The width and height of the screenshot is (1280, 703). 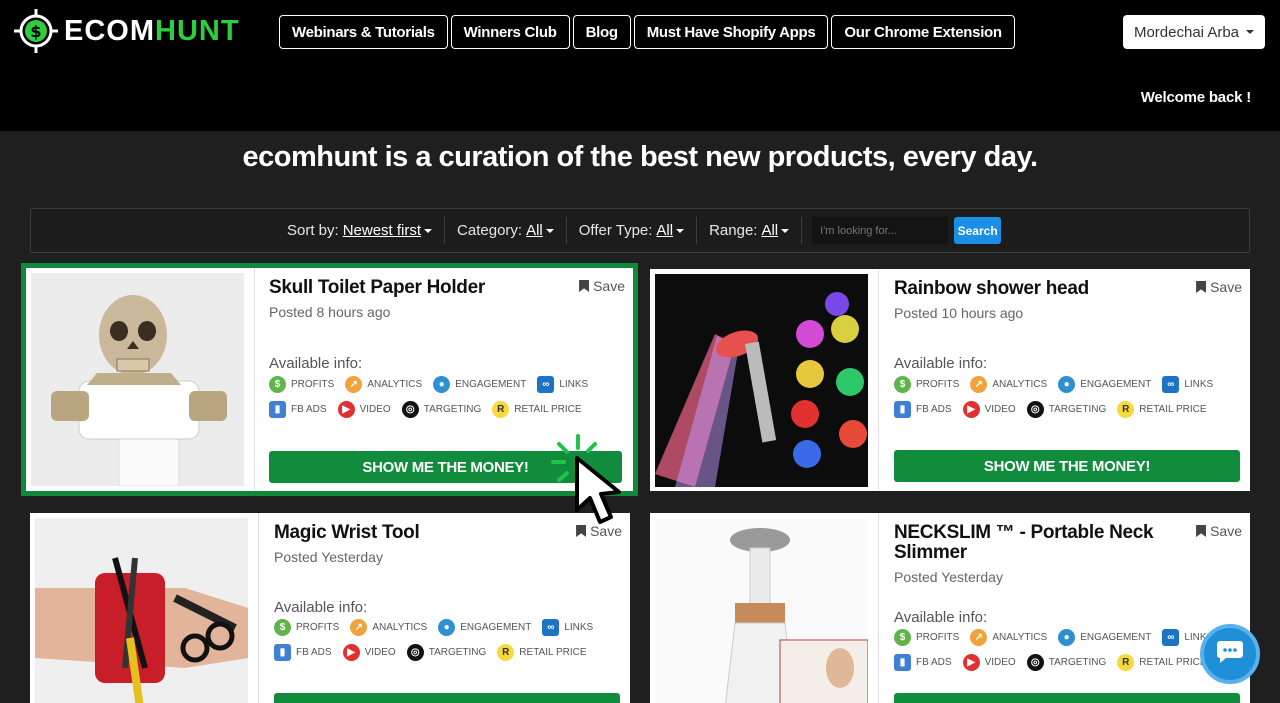 I want to click on search-input, so click(x=880, y=230).